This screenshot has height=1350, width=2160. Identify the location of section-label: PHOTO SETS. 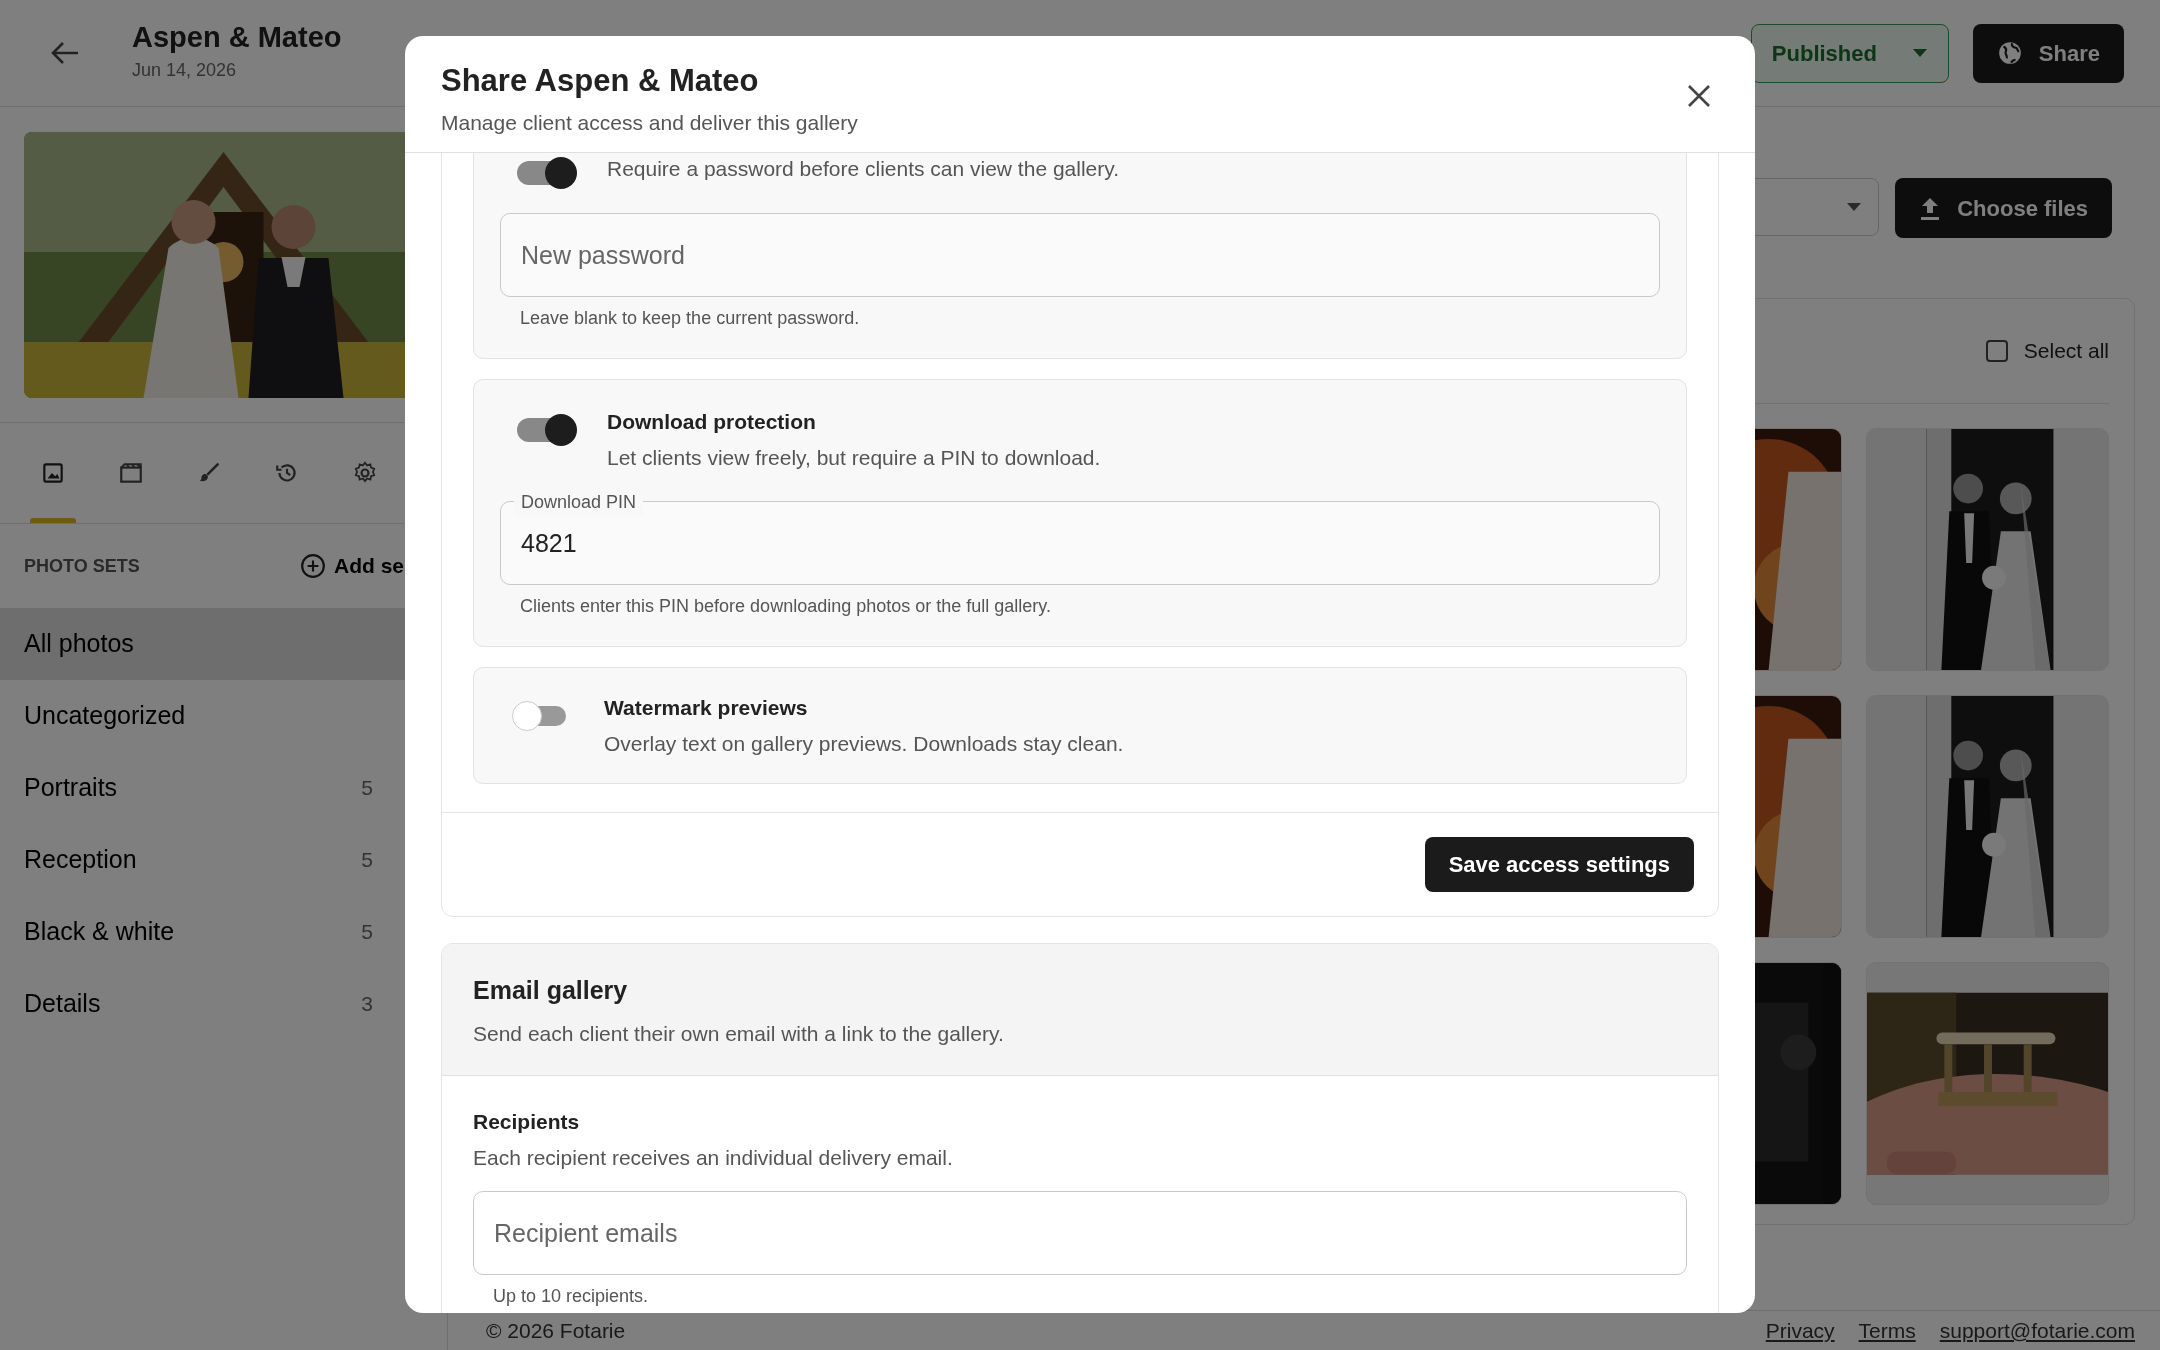
(82, 566).